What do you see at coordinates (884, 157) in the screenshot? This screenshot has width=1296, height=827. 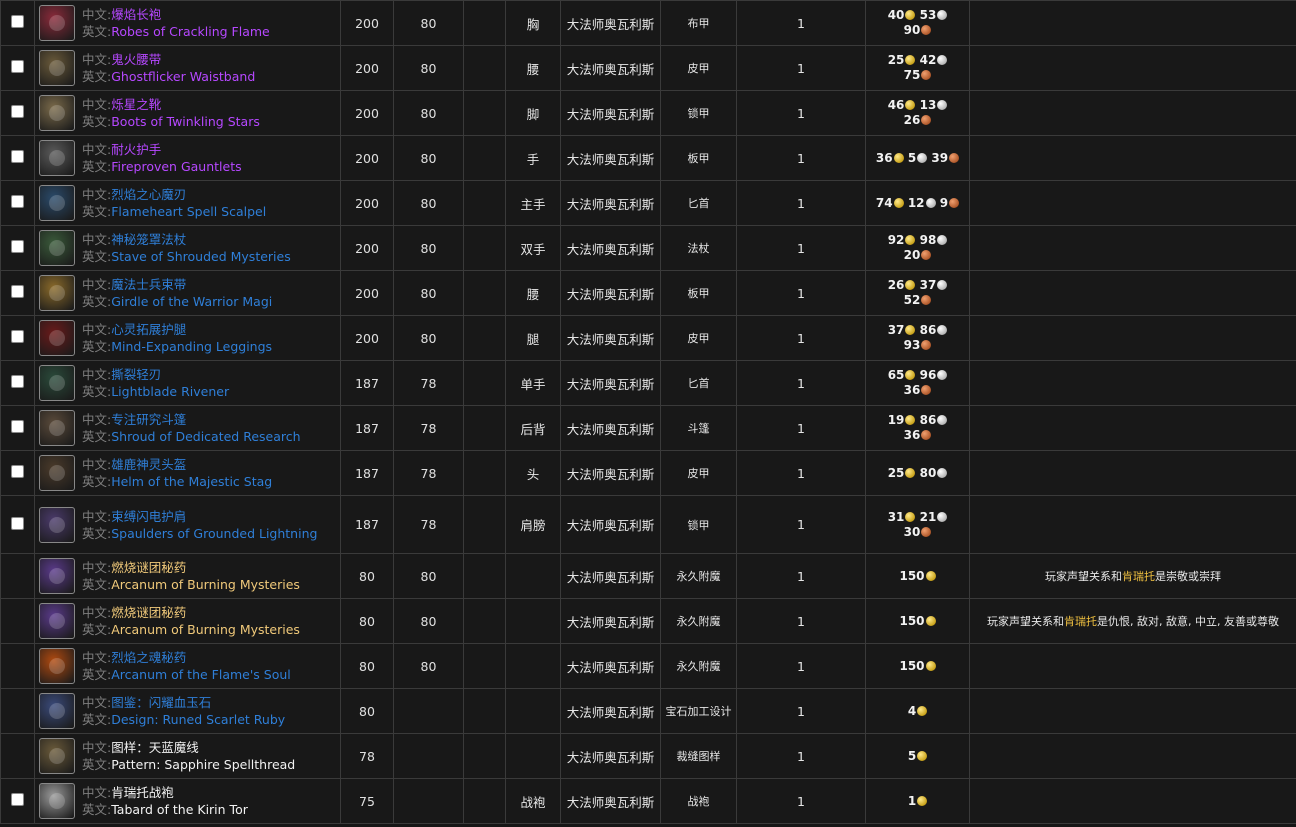 I see `price-value: 36` at bounding box center [884, 157].